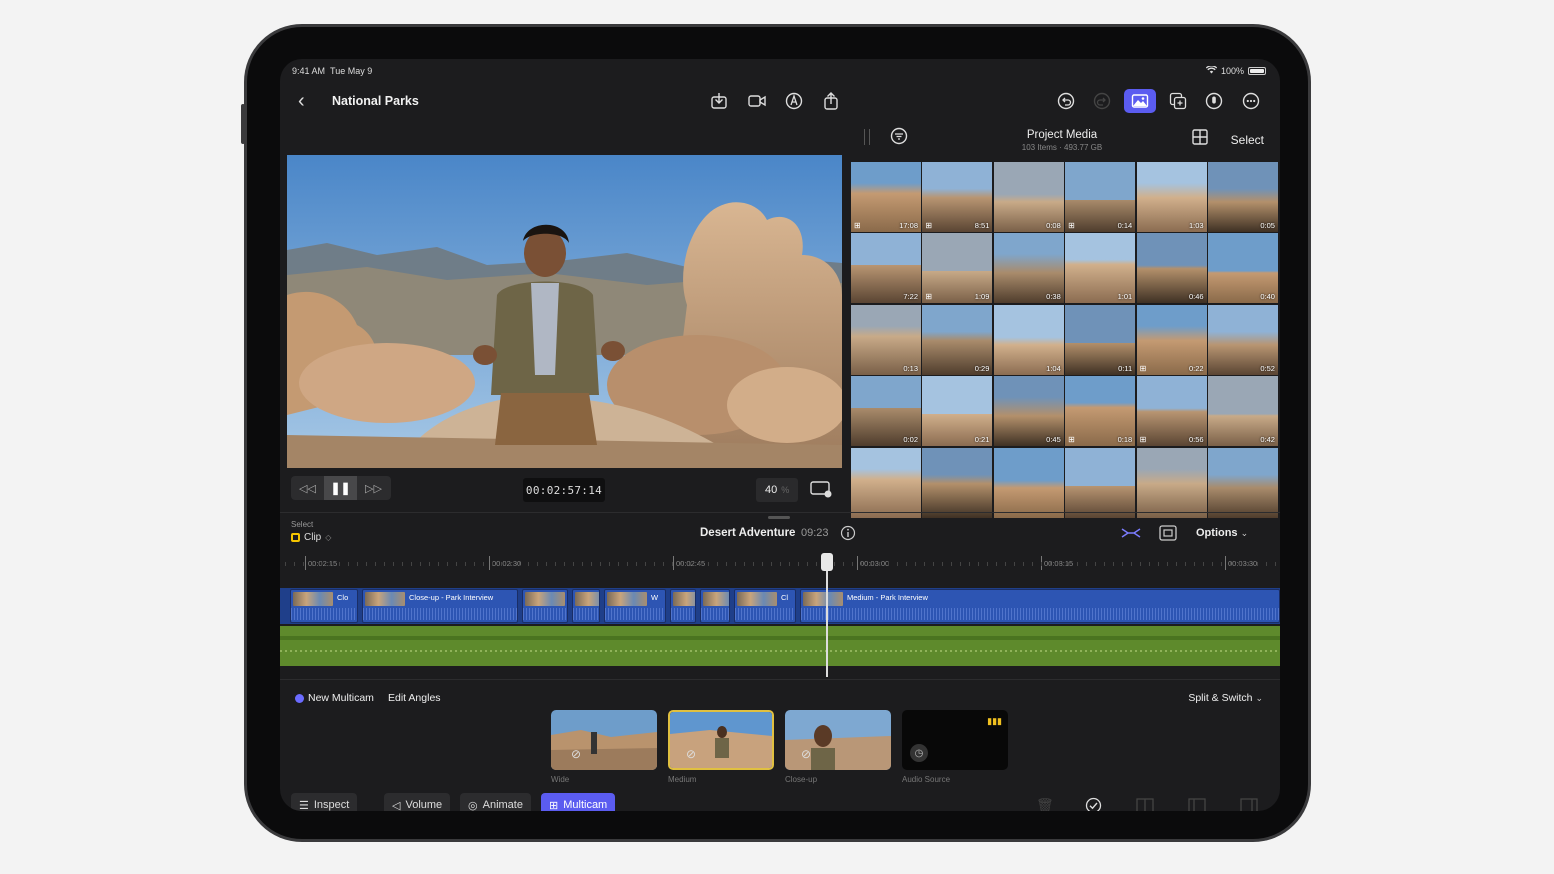  I want to click on zoom-control: 40 %, so click(777, 490).